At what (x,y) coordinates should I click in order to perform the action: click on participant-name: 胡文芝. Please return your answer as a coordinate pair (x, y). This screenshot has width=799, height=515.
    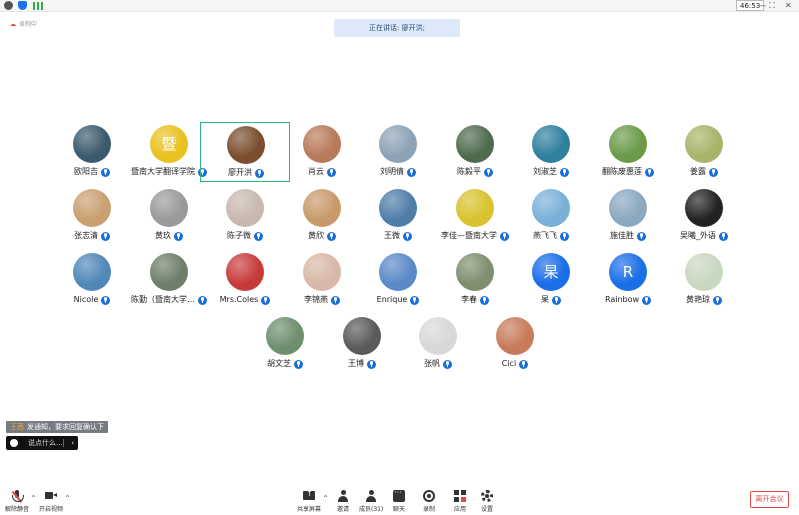
    Looking at the image, I should click on (279, 363).